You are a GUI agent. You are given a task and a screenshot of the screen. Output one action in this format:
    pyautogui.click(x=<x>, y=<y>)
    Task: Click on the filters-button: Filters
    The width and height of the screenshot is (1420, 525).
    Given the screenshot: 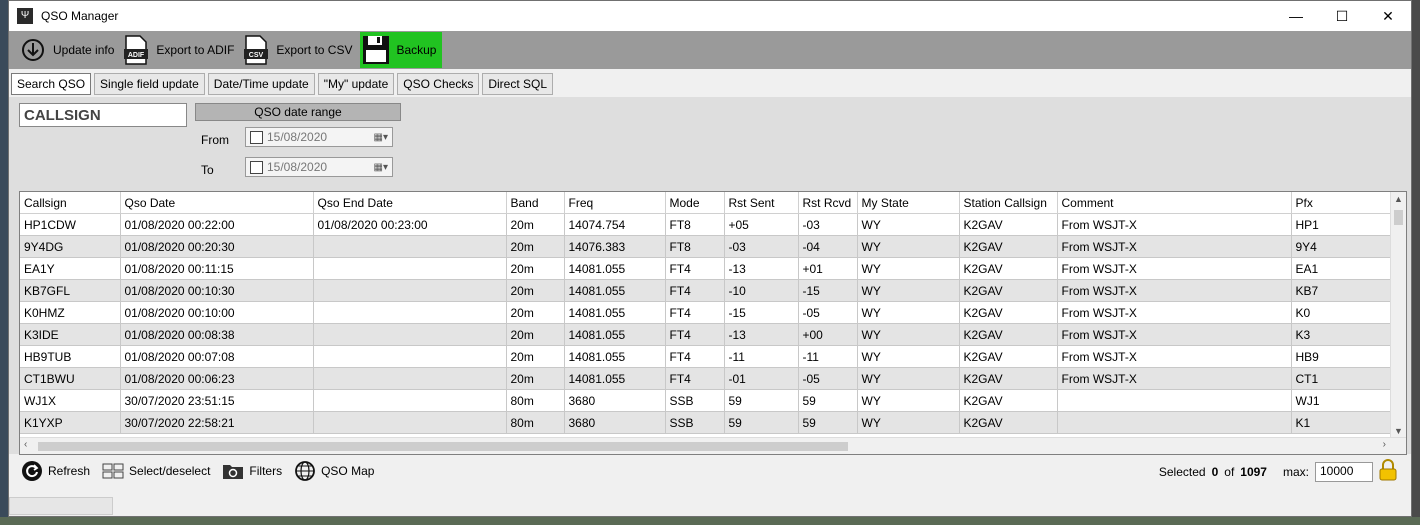 What is the action you would take?
    pyautogui.click(x=252, y=471)
    